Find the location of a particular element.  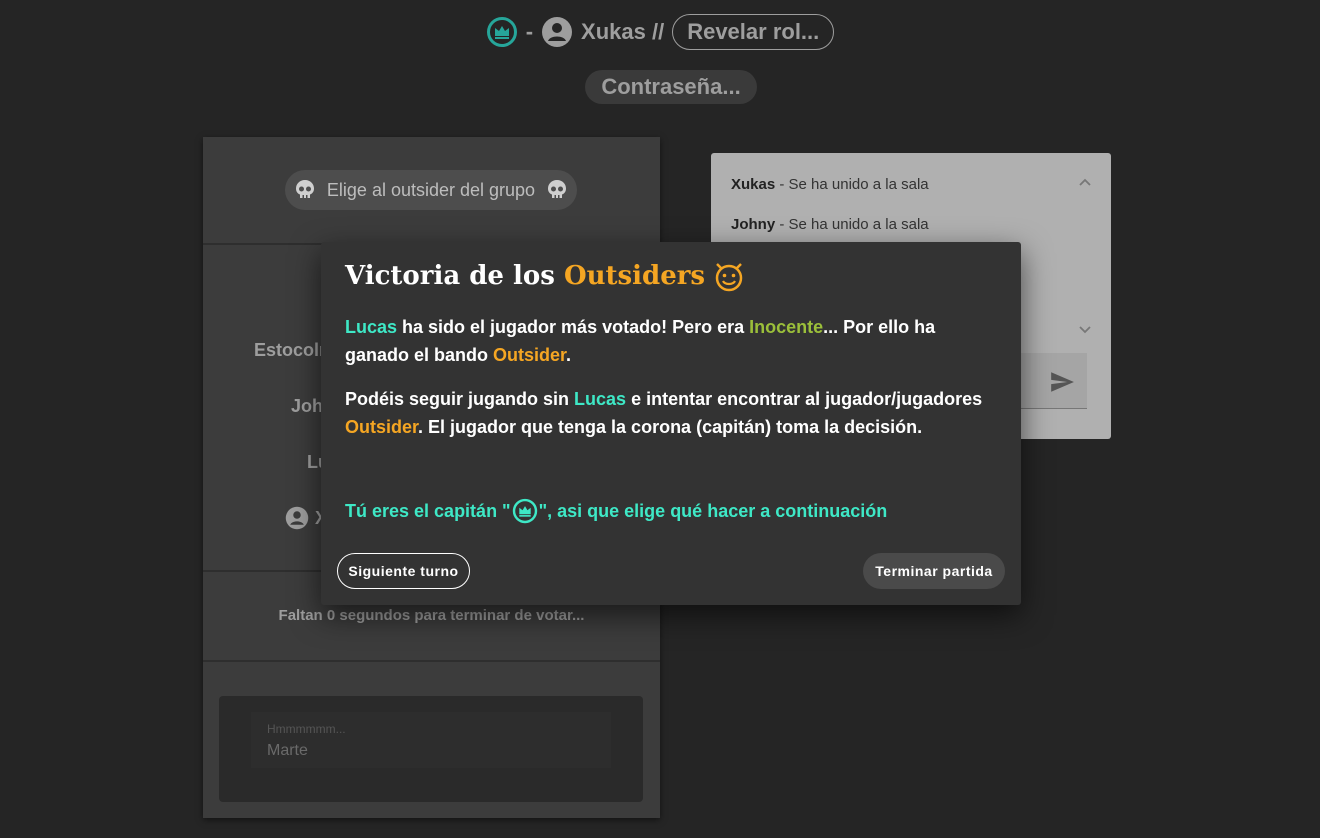

end-game-button: Terminar partida is located at coordinates (934, 571).